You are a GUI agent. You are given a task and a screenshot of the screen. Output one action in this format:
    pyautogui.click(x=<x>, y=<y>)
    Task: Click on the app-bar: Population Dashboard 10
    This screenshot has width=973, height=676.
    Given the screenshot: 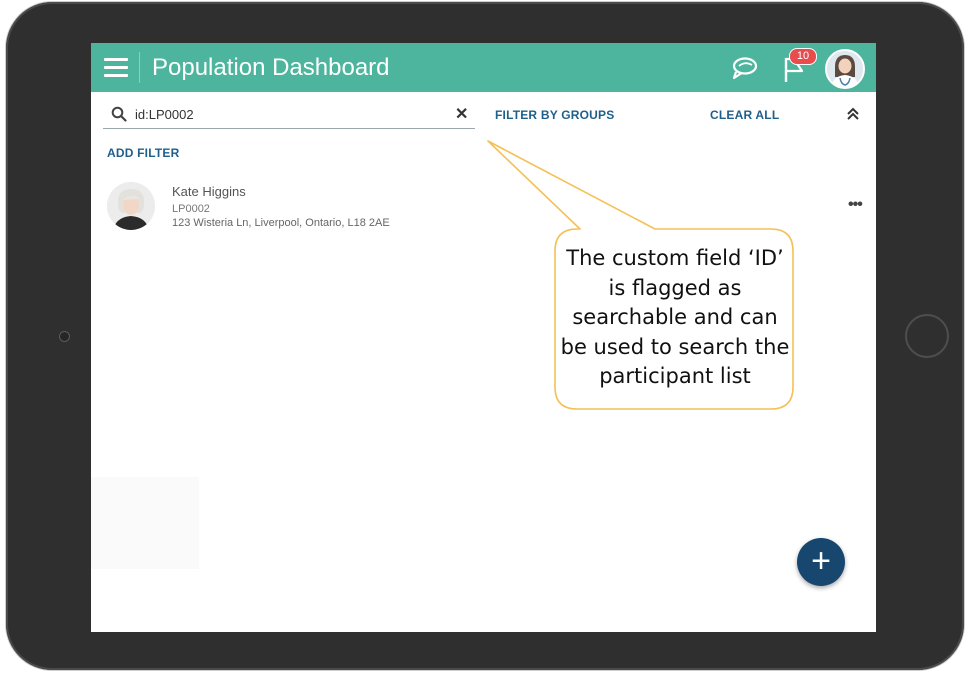 What is the action you would take?
    pyautogui.click(x=483, y=67)
    